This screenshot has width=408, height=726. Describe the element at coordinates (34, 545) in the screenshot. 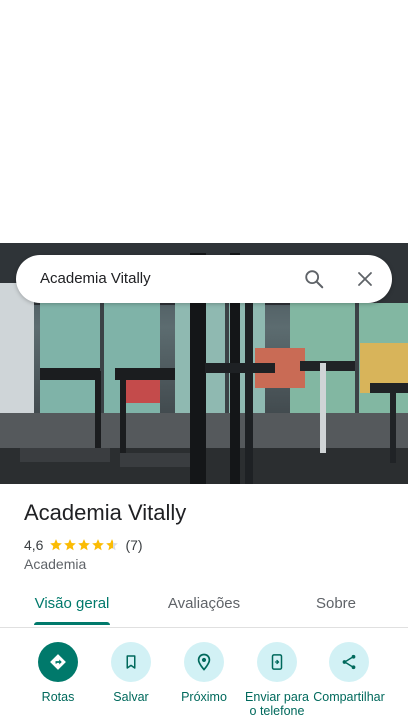

I see `rating-value: 4,6` at that location.